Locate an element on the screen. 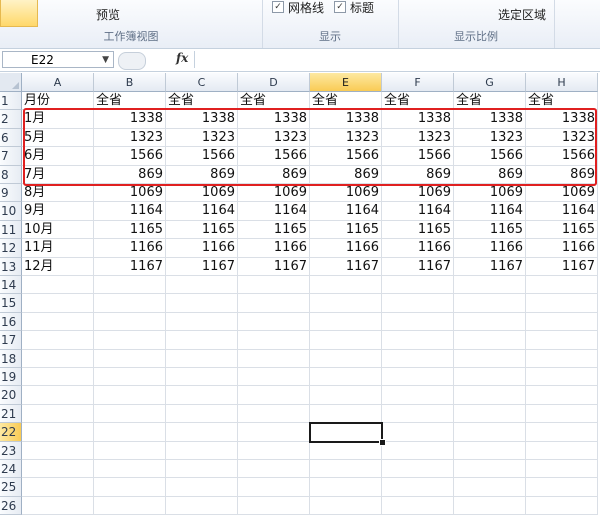  page-layout-button is located at coordinates (19, 13).